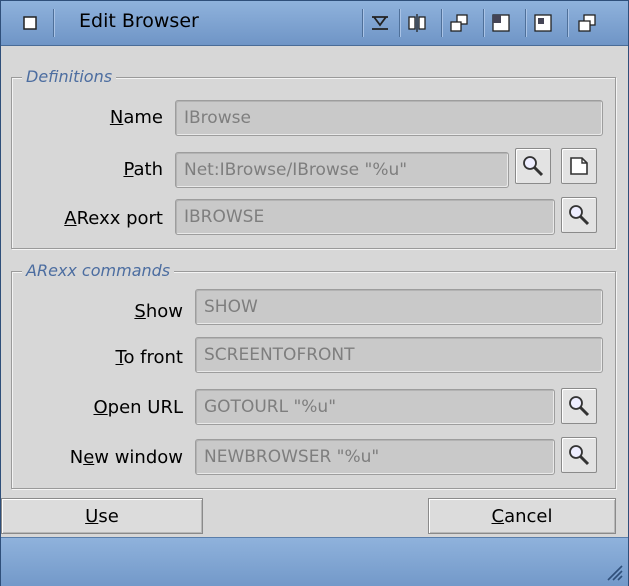 The width and height of the screenshot is (629, 586). I want to click on to-front-field: SCREENTOFRONT, so click(399, 355).